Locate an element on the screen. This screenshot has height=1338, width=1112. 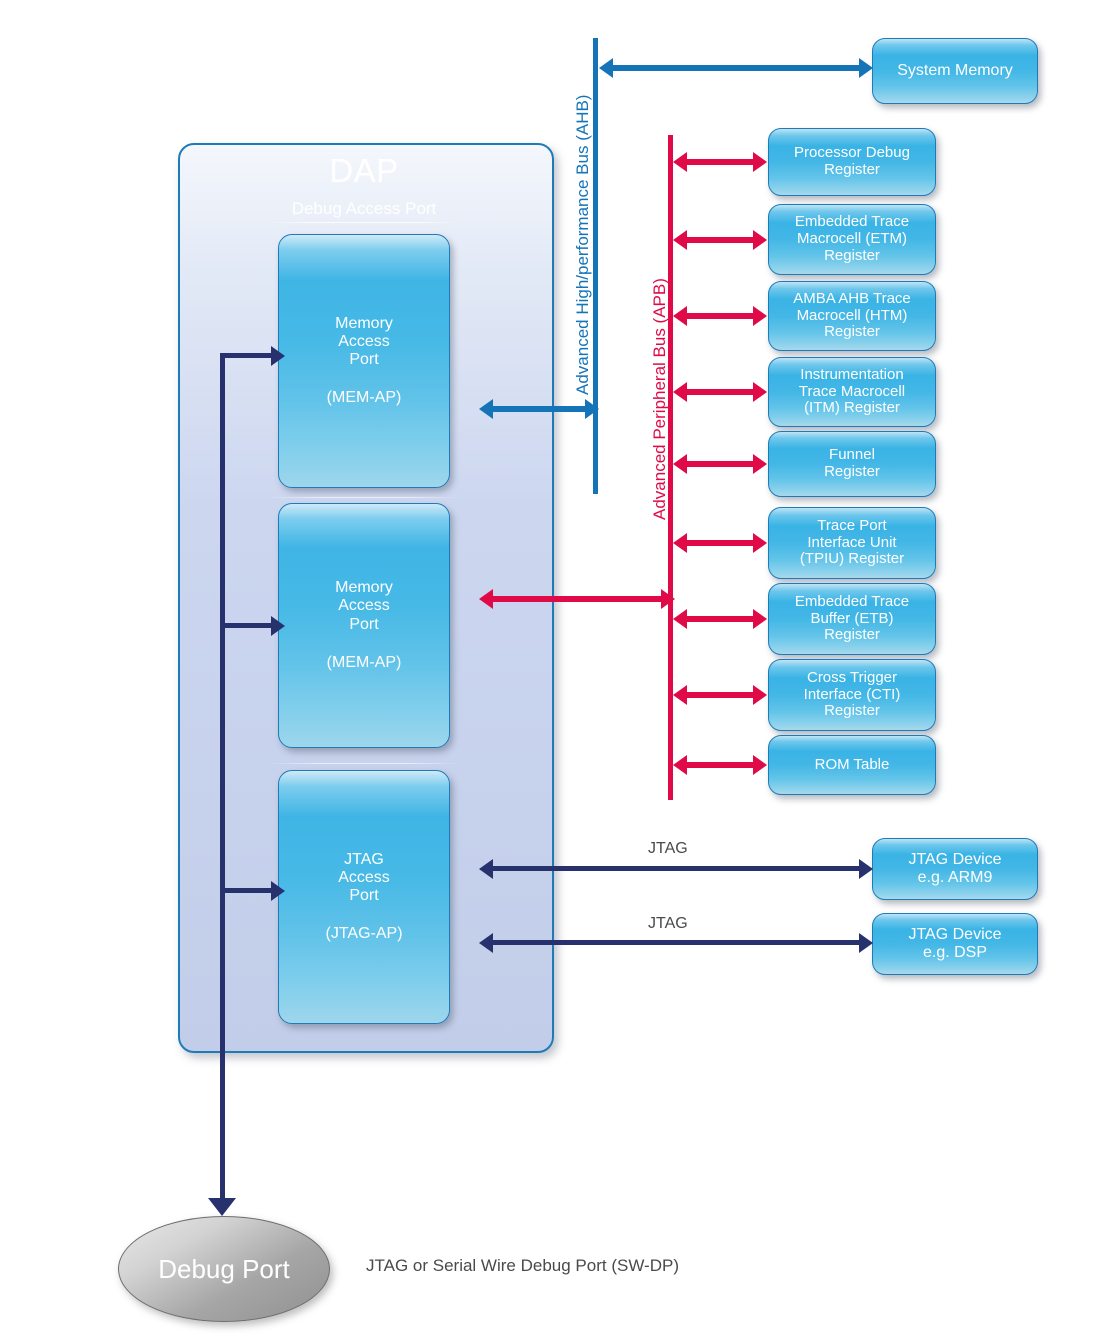
mem-ap-2-line3: Port is located at coordinates (364, 624).